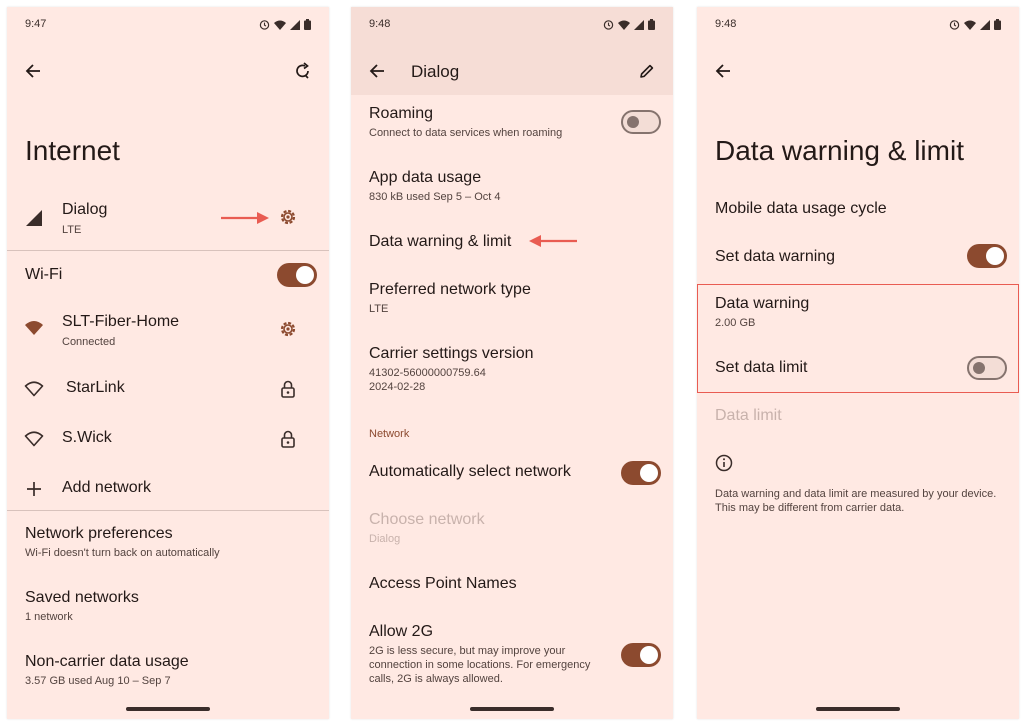 This screenshot has height=726, width=1024. Describe the element at coordinates (107, 661) in the screenshot. I see `non-carrier-label: Non-carrier data usage` at that location.